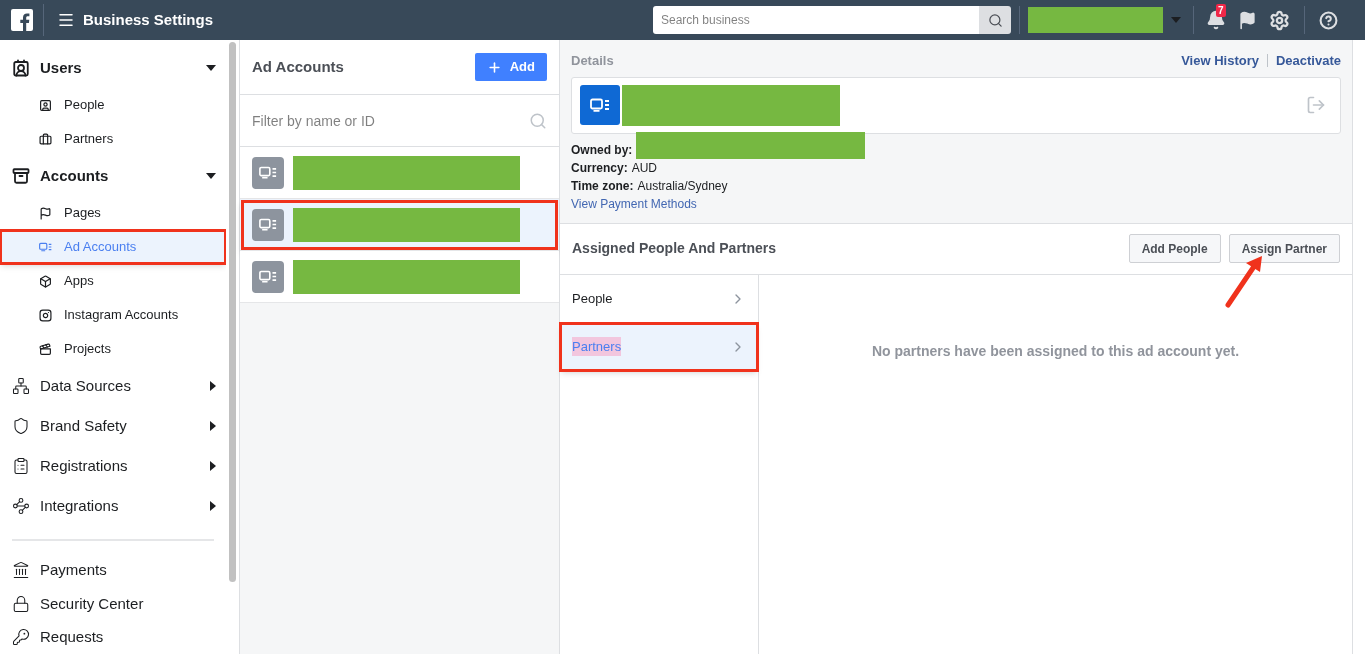 This screenshot has height=654, width=1365. Describe the element at coordinates (602, 150) in the screenshot. I see `field-label: Owned by:` at that location.